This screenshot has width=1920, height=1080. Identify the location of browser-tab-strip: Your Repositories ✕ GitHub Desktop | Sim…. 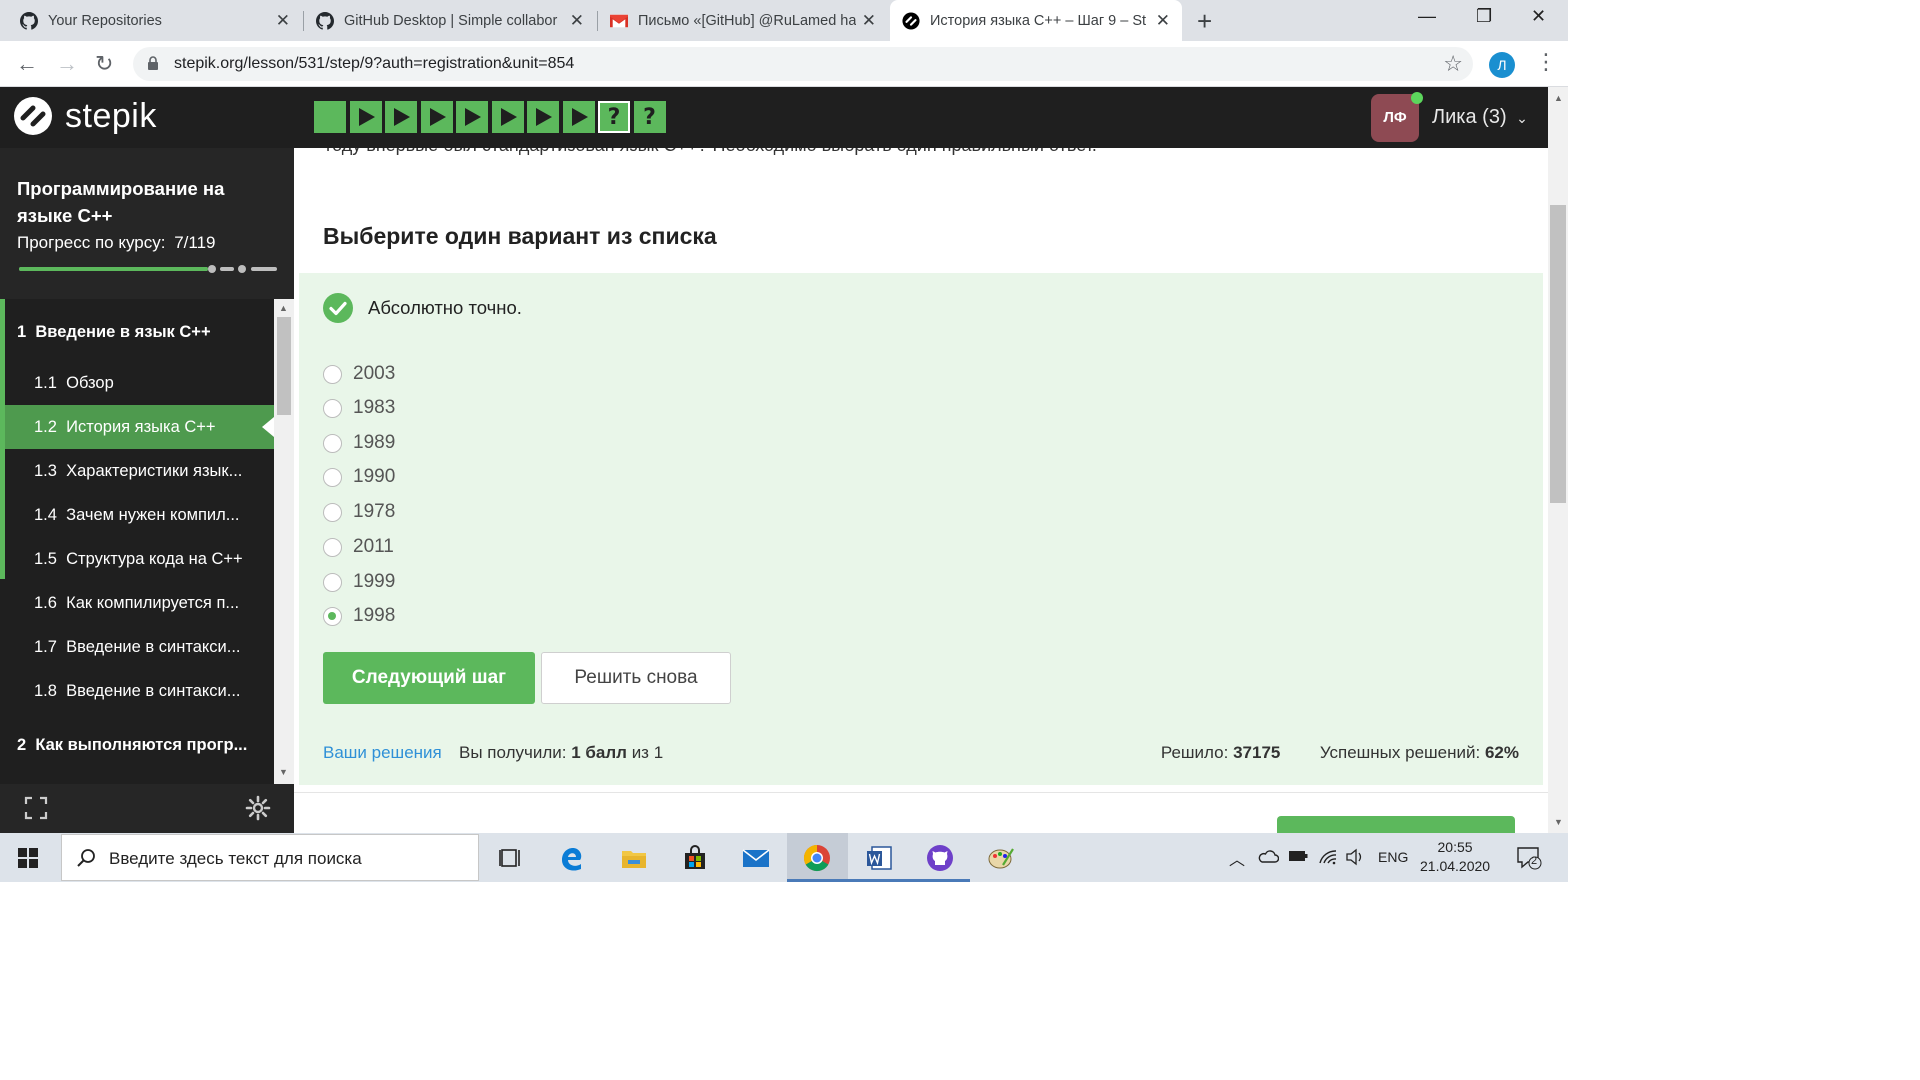
(784, 20).